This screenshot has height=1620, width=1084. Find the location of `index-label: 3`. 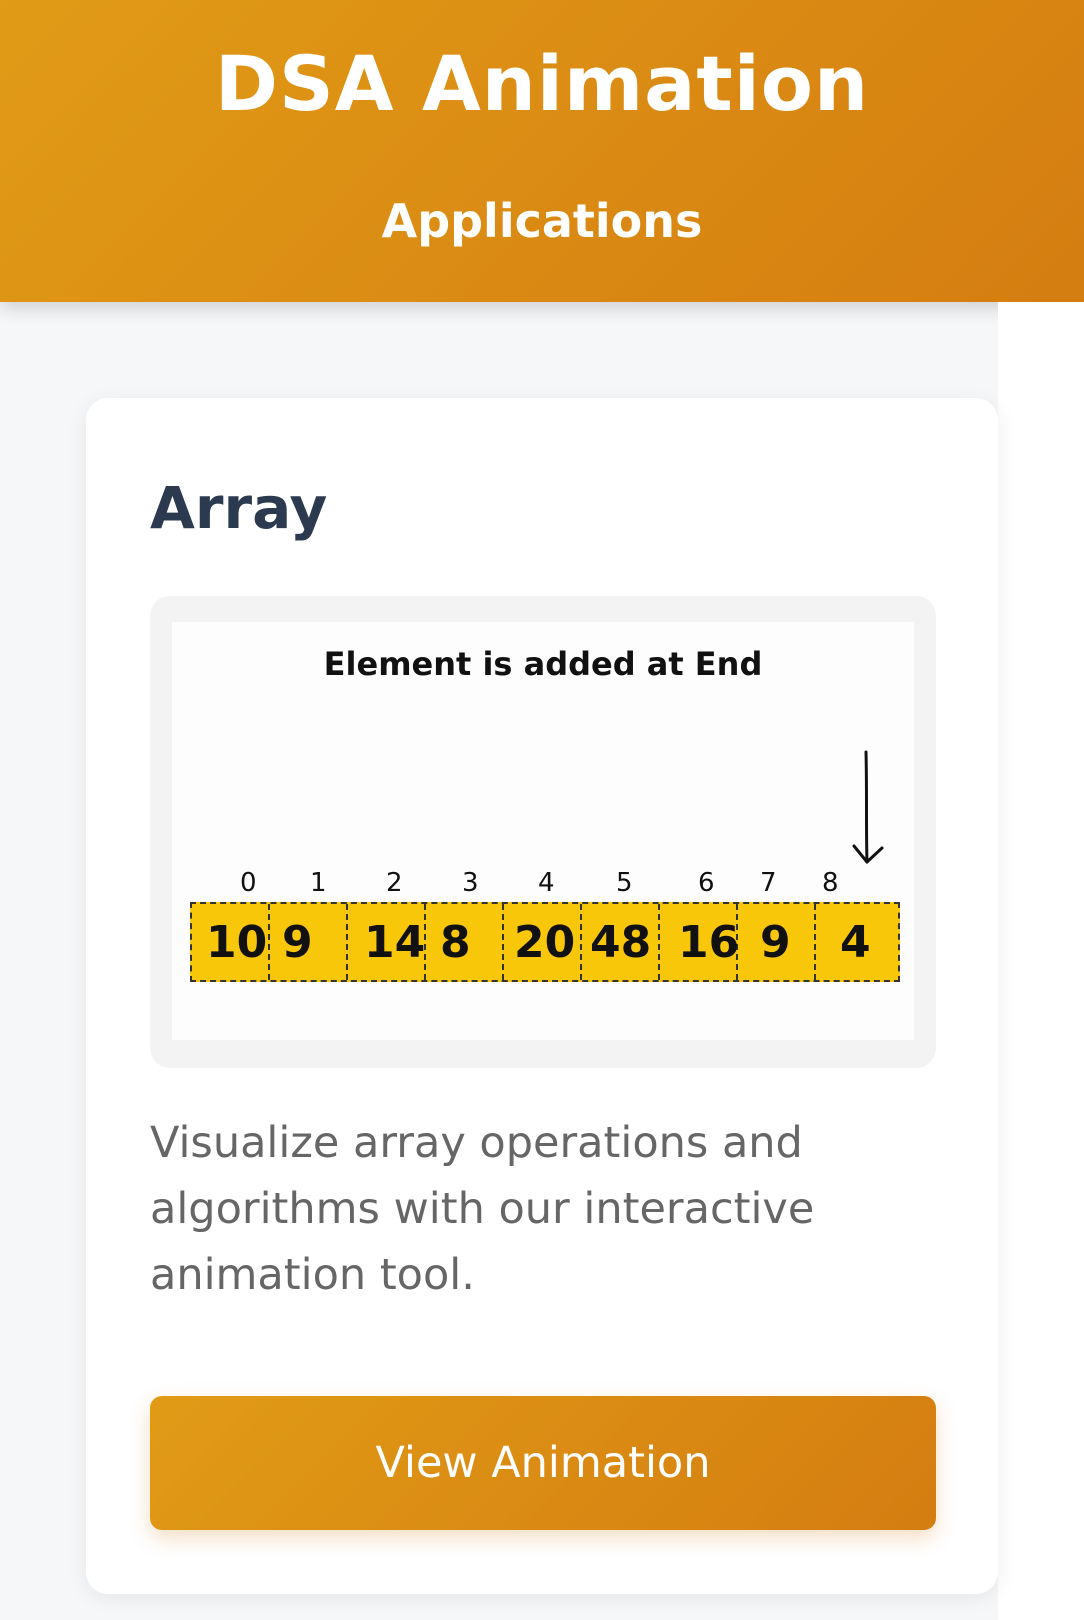

index-label: 3 is located at coordinates (470, 883).